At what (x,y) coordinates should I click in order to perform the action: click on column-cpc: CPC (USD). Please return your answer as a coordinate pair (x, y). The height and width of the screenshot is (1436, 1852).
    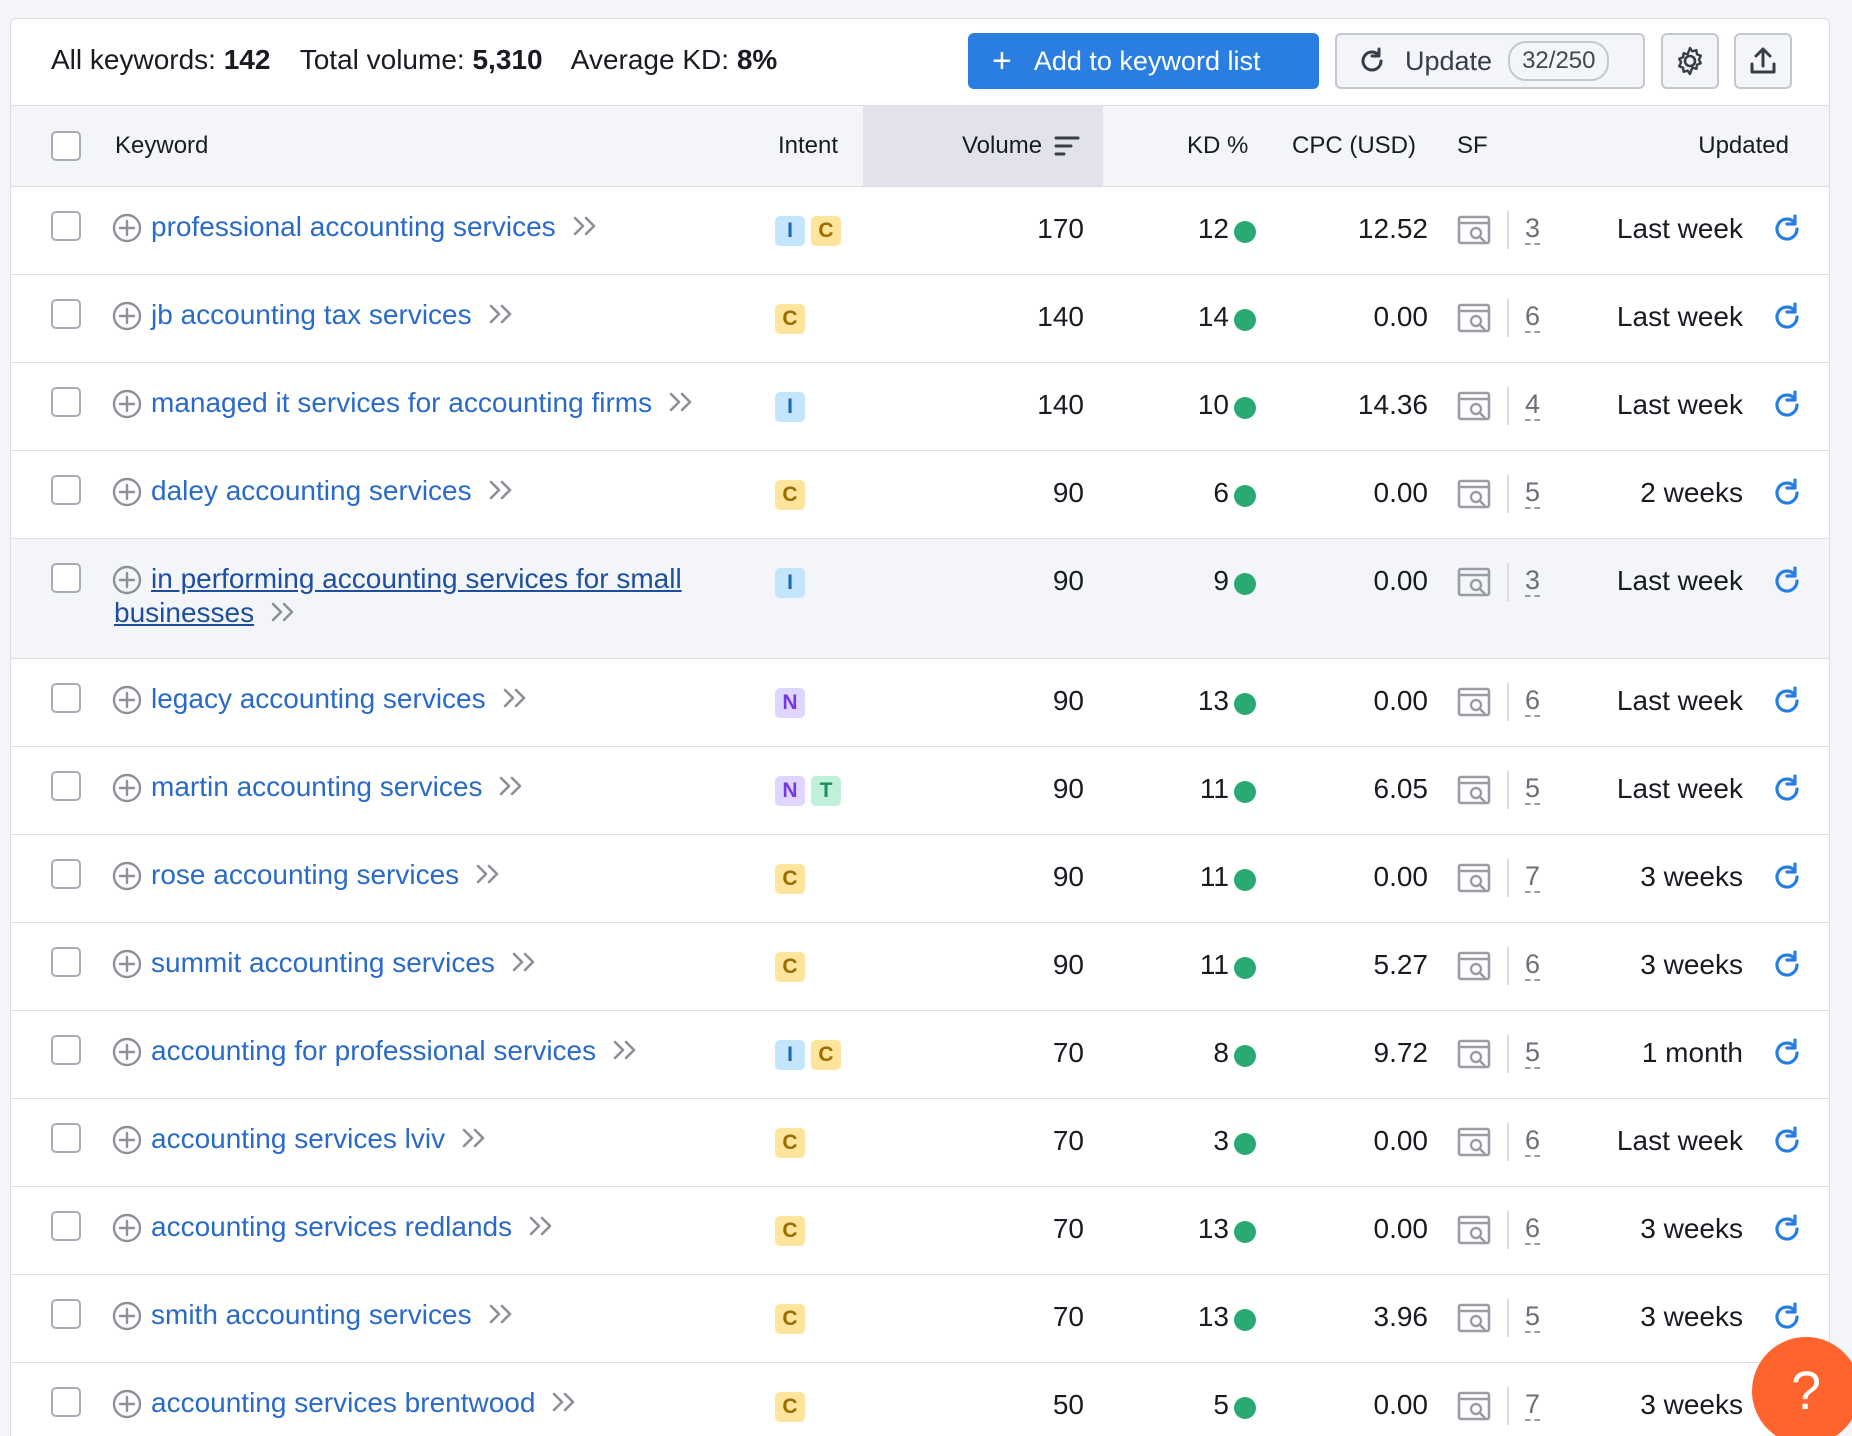
    Looking at the image, I should click on (1354, 146).